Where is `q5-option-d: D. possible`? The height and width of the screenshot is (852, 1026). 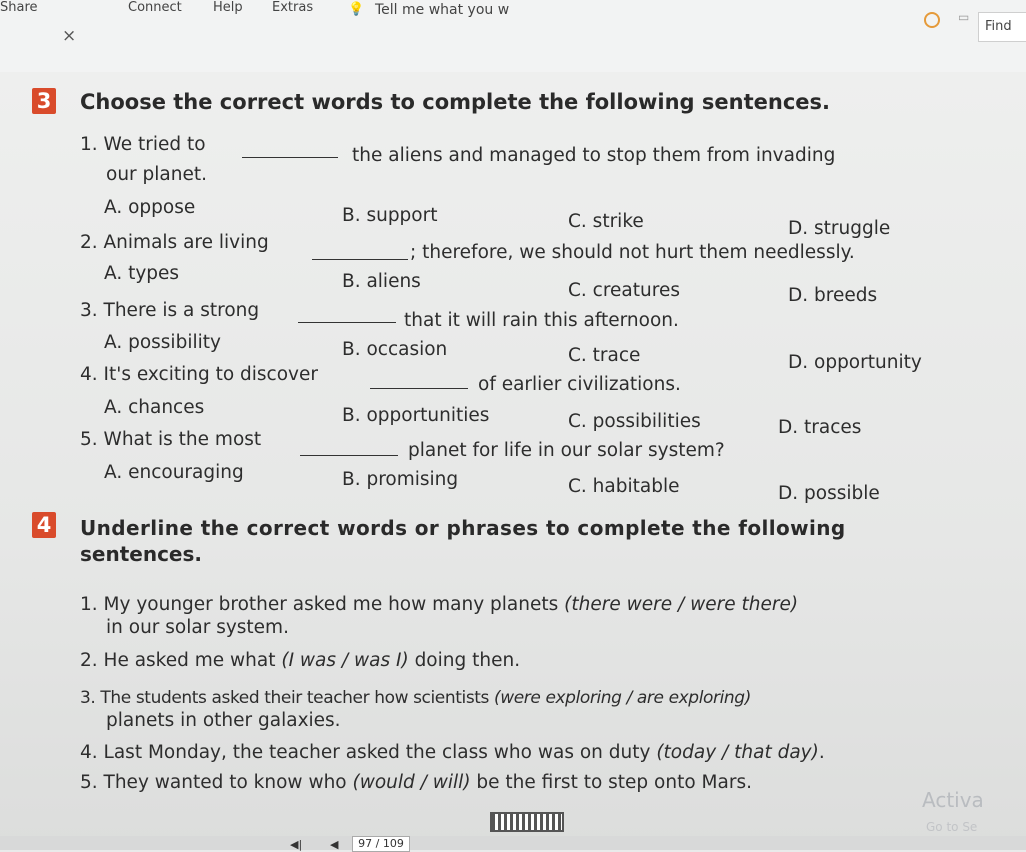 q5-option-d: D. possible is located at coordinates (829, 493).